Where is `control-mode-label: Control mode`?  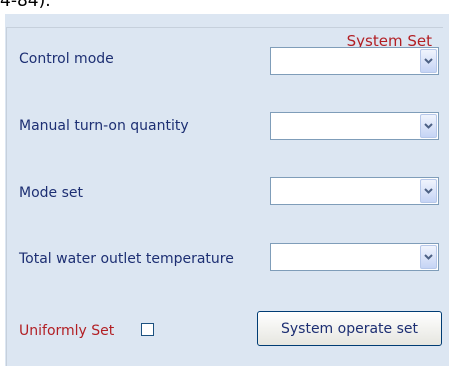 control-mode-label: Control mode is located at coordinates (66, 59).